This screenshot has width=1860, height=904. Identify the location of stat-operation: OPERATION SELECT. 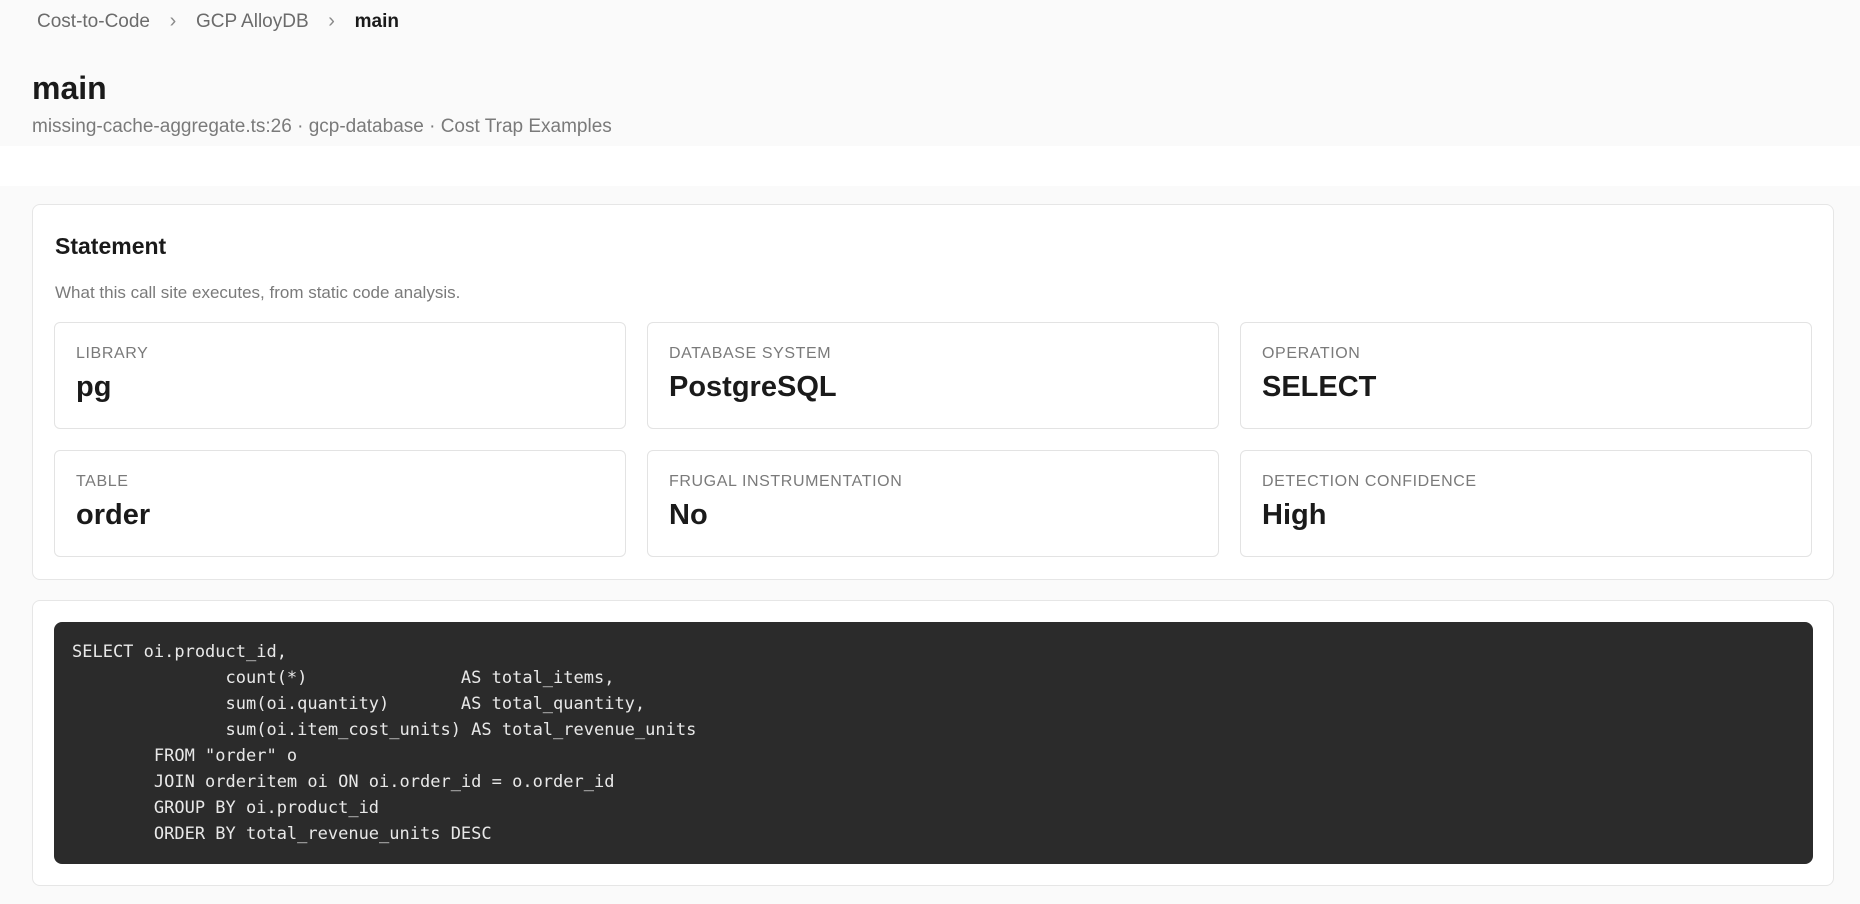
(1526, 375).